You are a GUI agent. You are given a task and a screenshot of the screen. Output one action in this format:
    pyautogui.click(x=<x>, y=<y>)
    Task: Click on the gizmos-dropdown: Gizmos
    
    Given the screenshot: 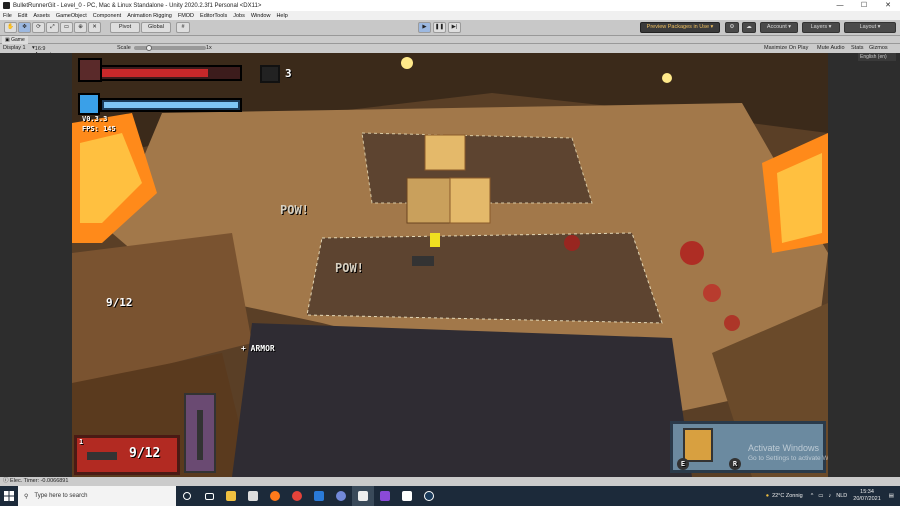 What is the action you would take?
    pyautogui.click(x=878, y=48)
    